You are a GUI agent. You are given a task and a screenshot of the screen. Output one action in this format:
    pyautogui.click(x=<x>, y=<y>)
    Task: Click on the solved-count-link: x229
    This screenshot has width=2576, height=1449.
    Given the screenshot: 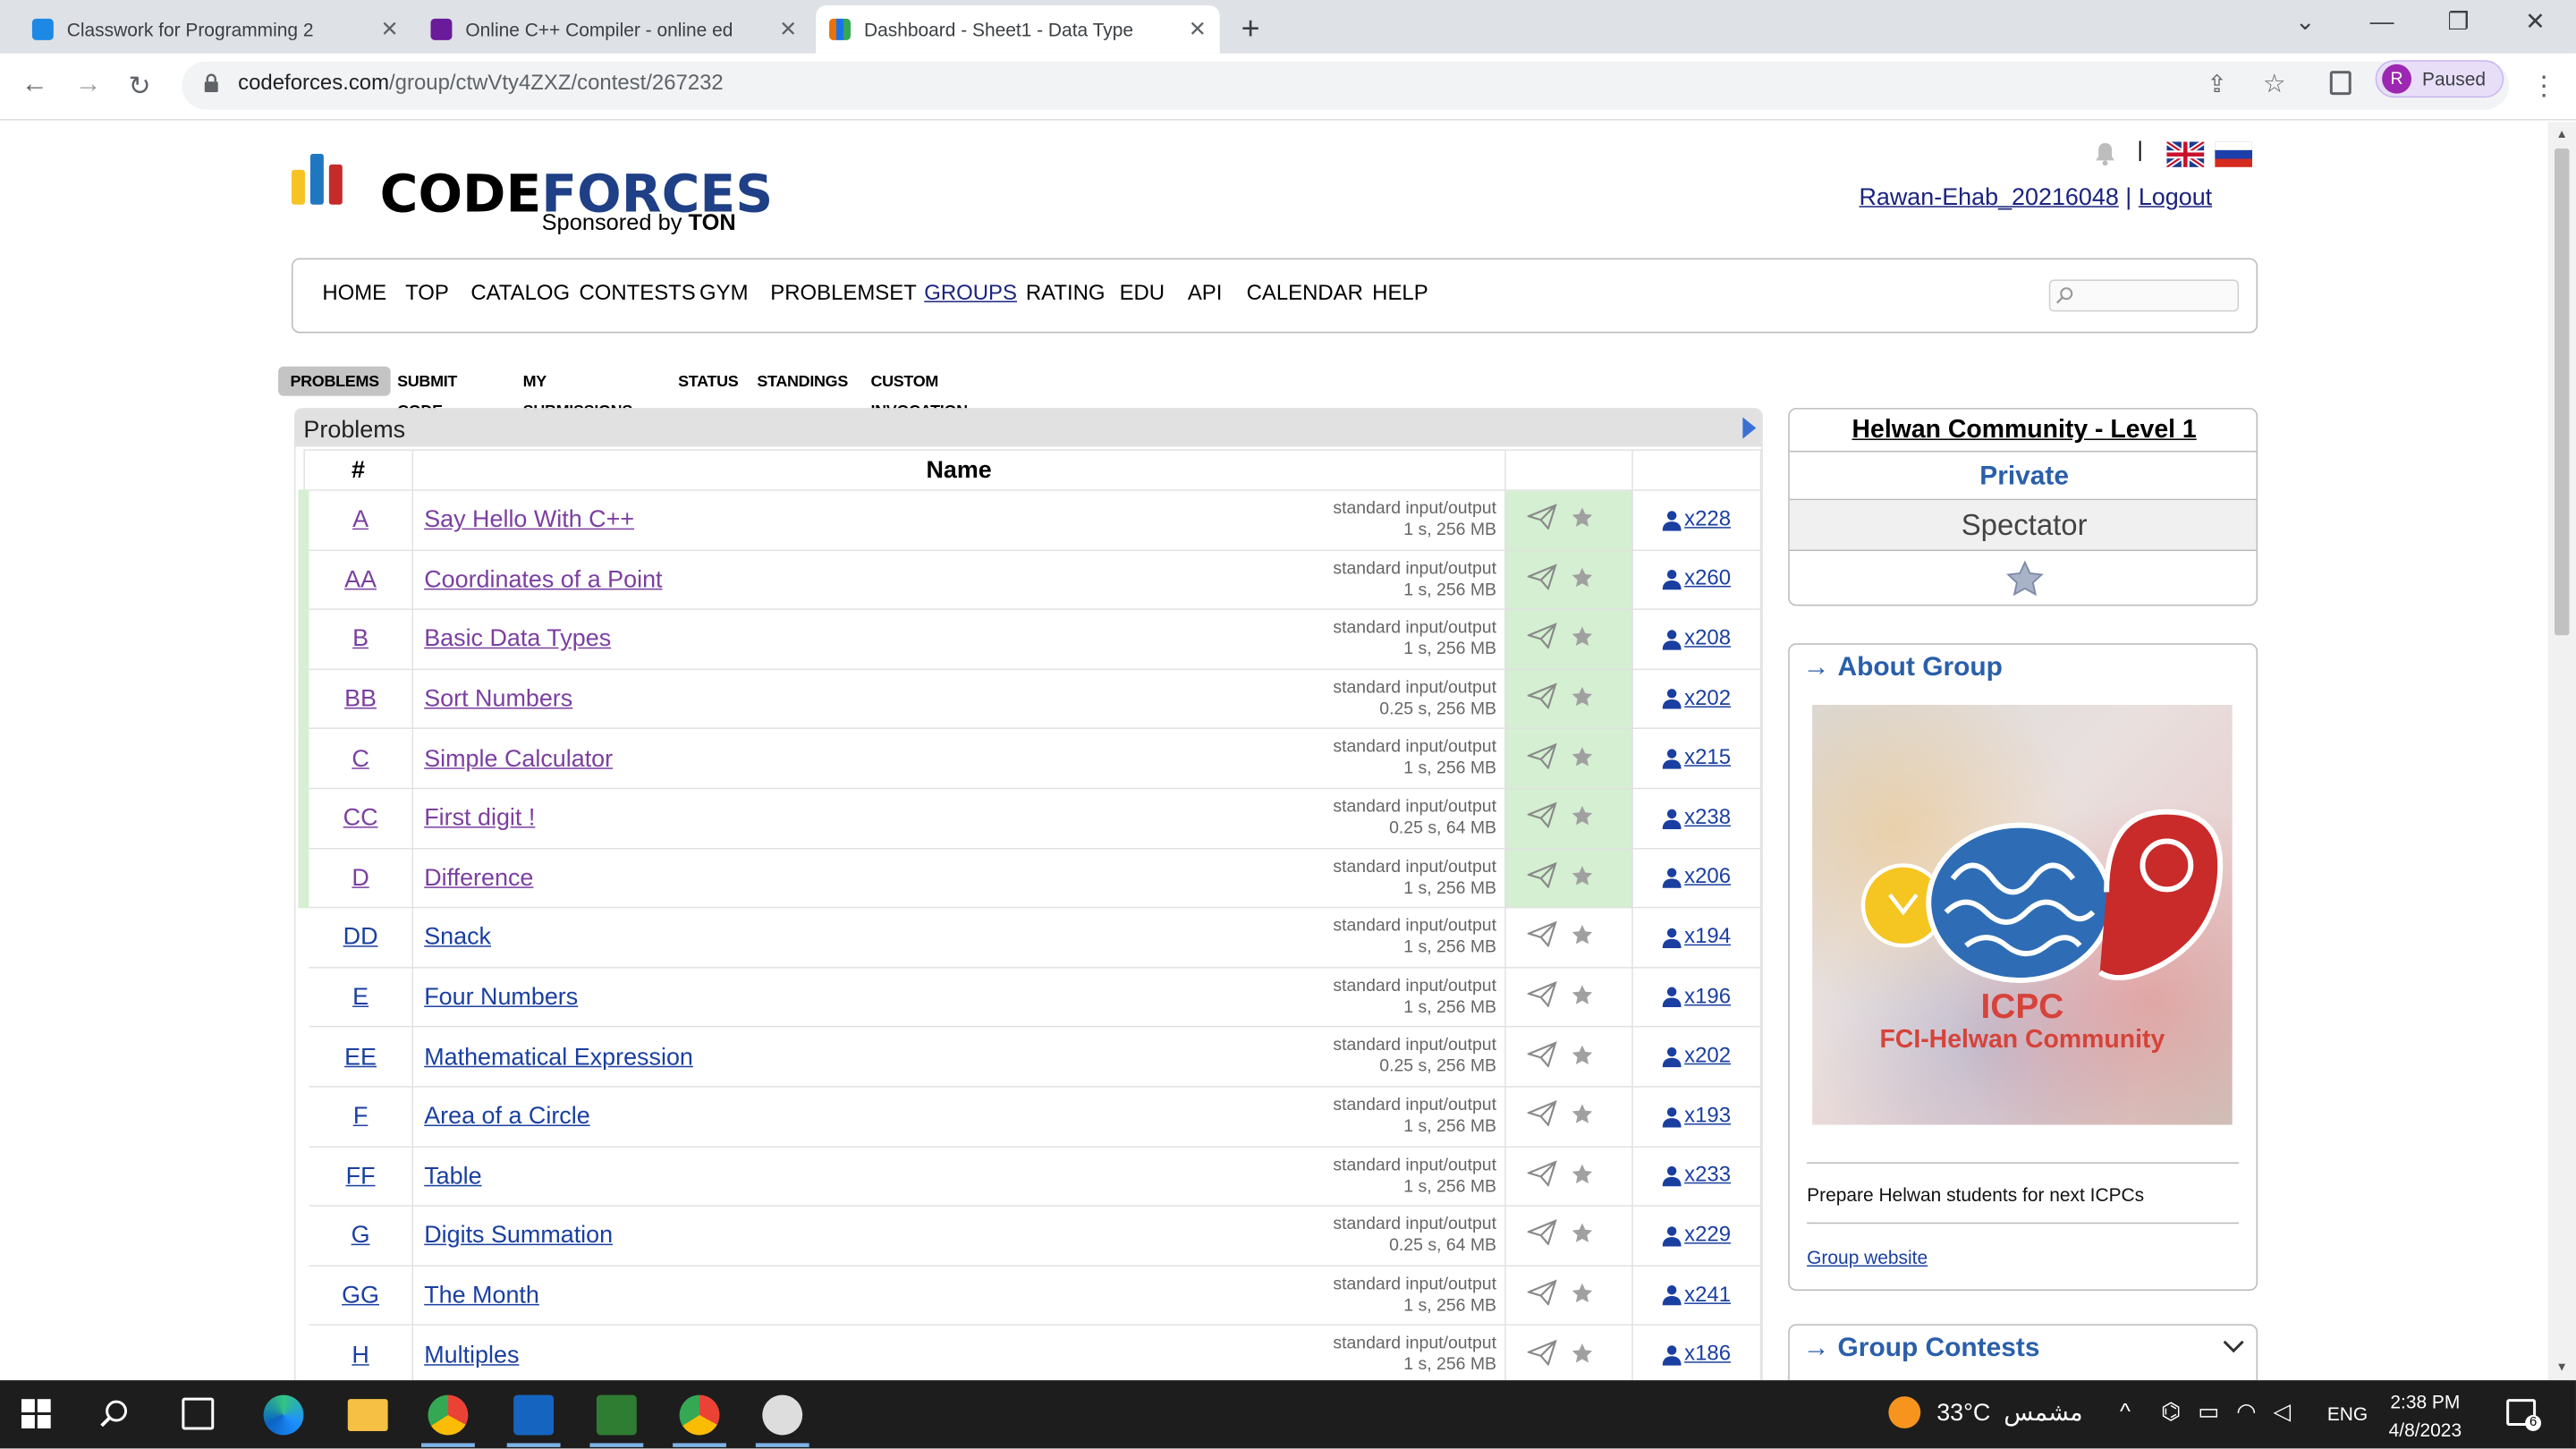 What is the action you would take?
    pyautogui.click(x=1707, y=1235)
    